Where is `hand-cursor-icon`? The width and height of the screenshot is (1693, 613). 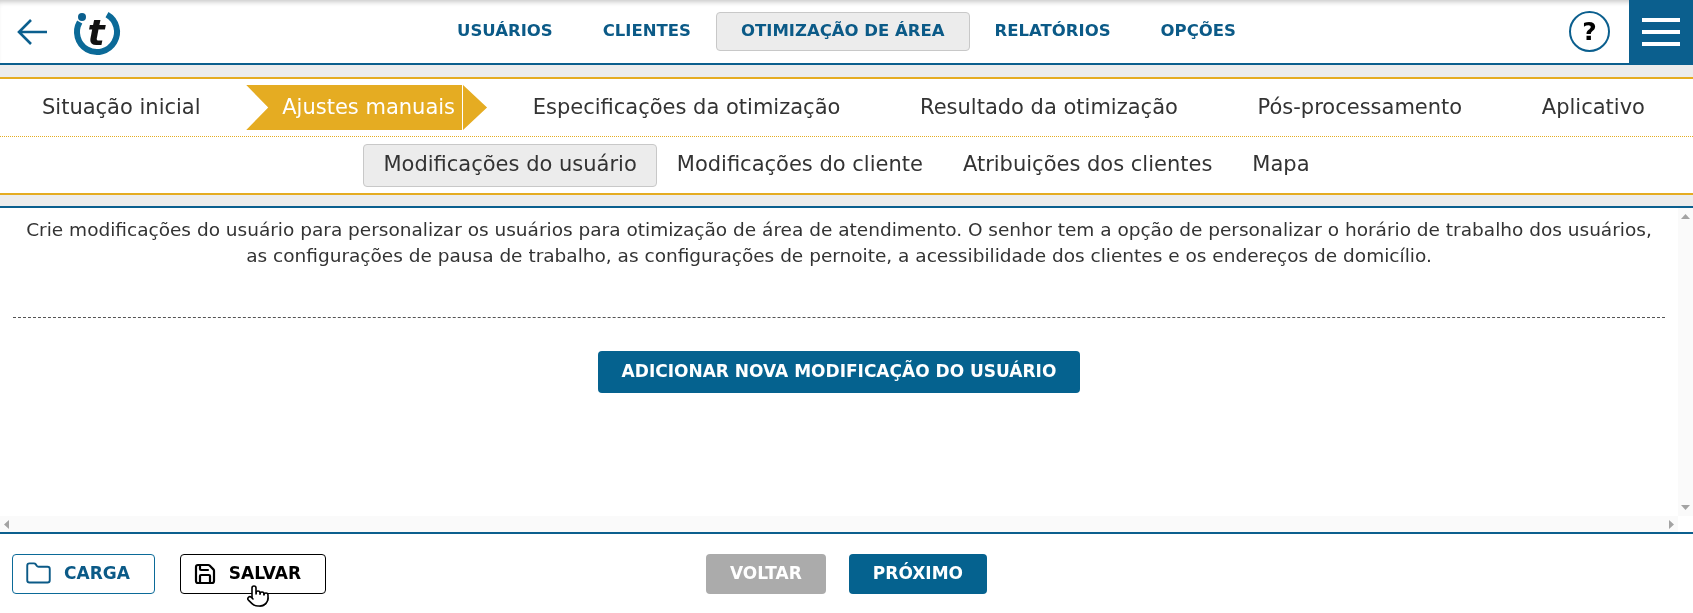
hand-cursor-icon is located at coordinates (257, 595).